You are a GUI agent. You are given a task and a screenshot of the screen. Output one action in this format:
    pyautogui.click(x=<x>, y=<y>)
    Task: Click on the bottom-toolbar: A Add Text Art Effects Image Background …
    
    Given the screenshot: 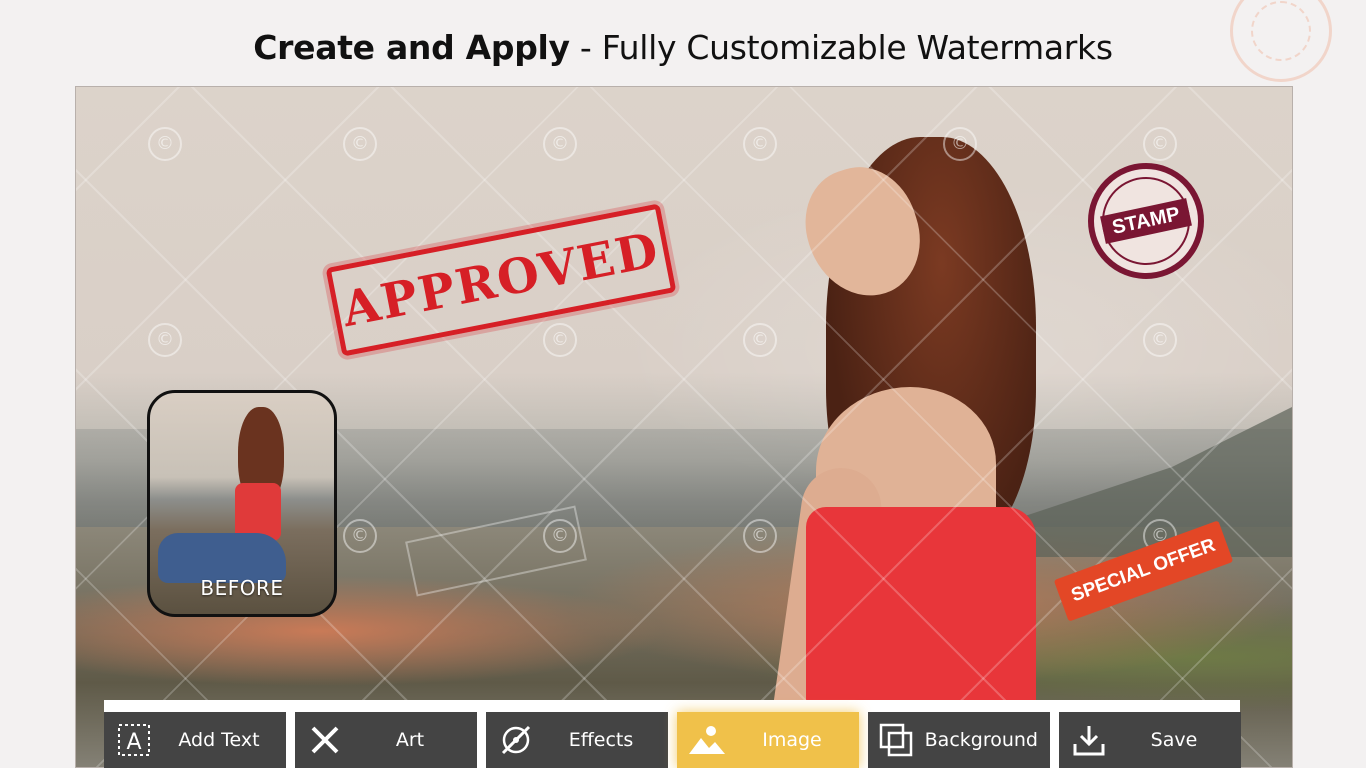 What is the action you would take?
    pyautogui.click(x=672, y=734)
    